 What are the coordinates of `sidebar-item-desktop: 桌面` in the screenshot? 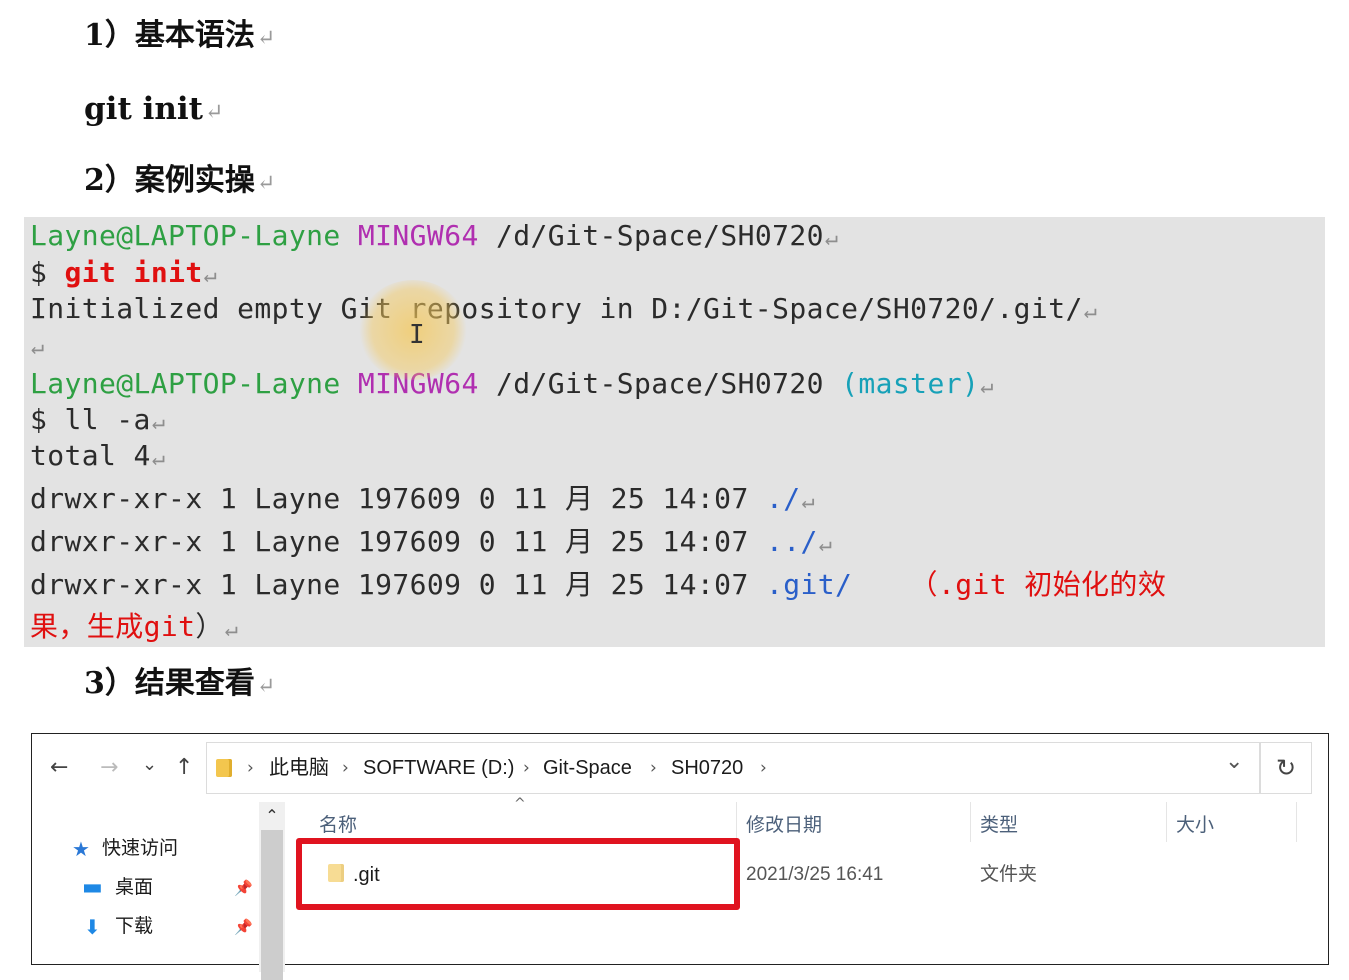 It's located at (134, 888).